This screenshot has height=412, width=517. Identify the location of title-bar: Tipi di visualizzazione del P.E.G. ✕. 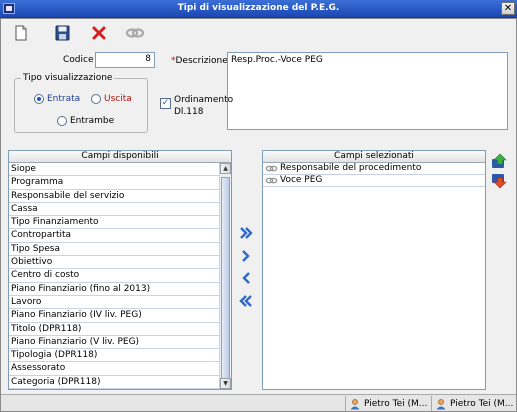
(258, 9).